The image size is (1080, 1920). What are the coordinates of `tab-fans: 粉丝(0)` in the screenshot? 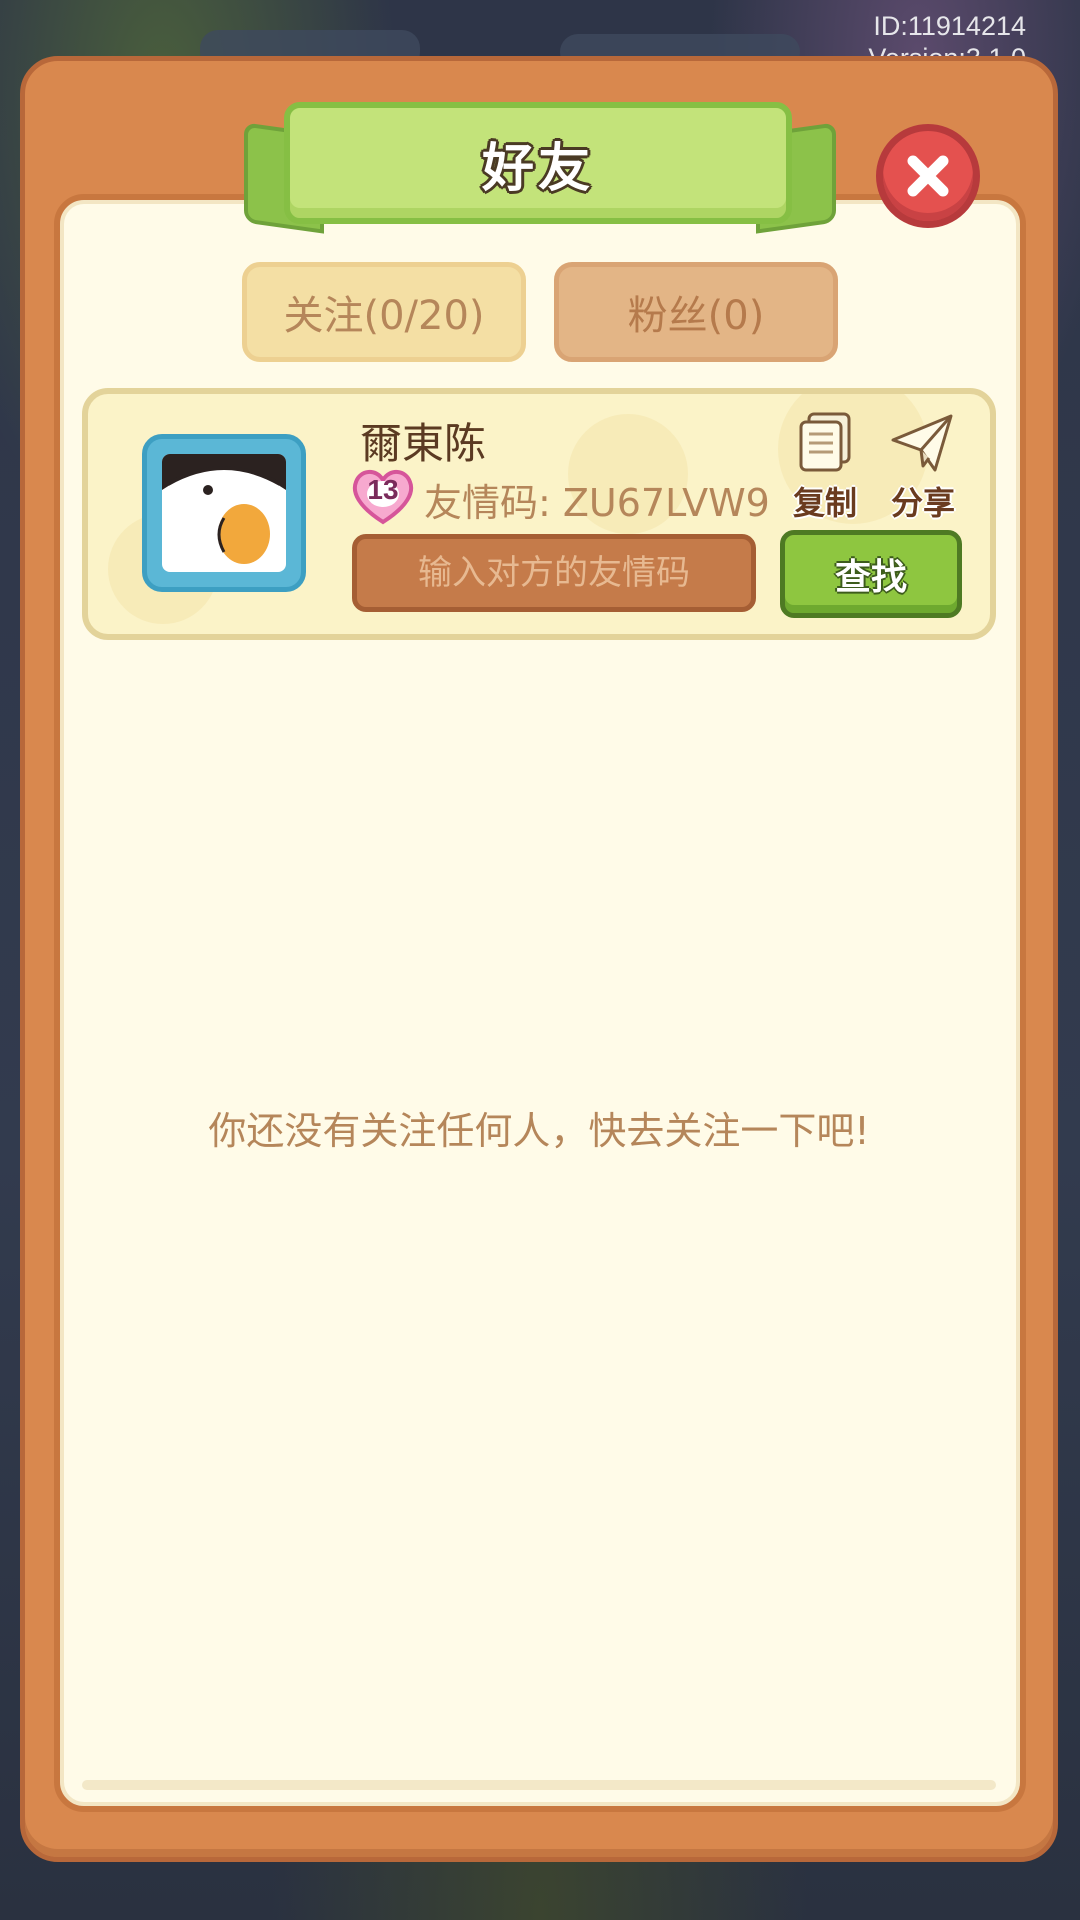 It's located at (696, 312).